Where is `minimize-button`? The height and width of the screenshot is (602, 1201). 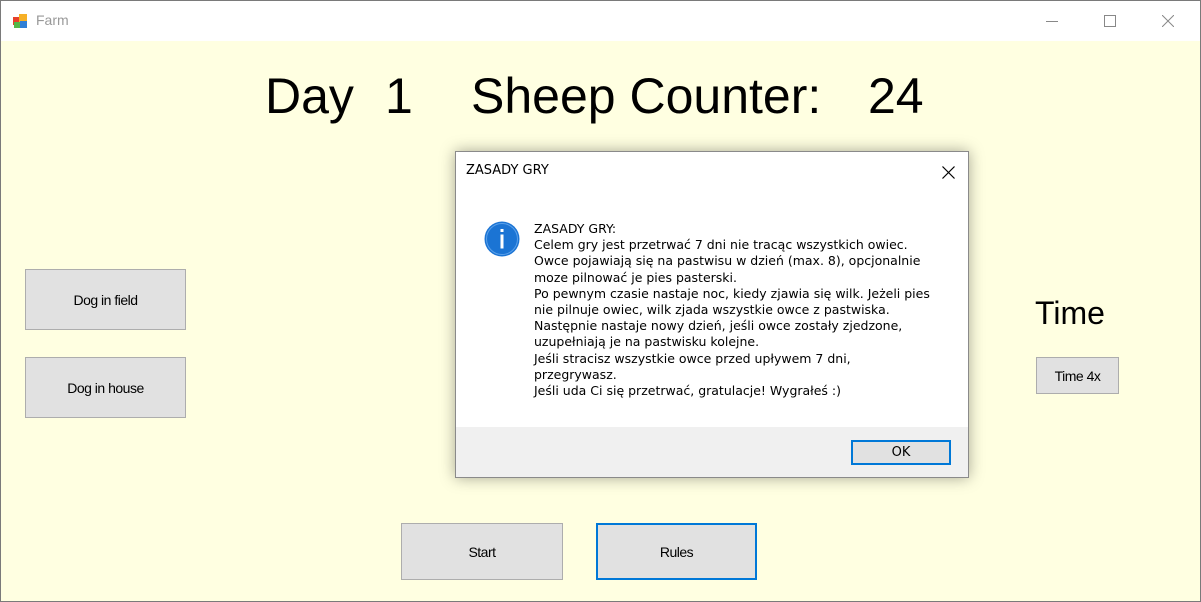
minimize-button is located at coordinates (1052, 21).